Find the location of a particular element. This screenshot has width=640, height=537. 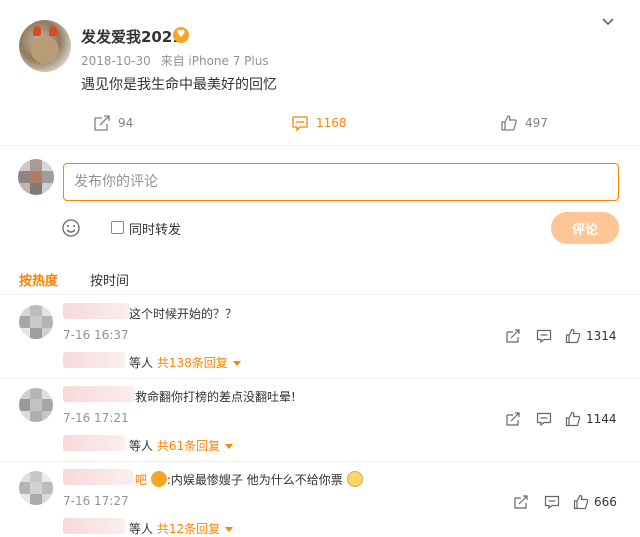

comment-time: 7-16 16:37 is located at coordinates (96, 335).